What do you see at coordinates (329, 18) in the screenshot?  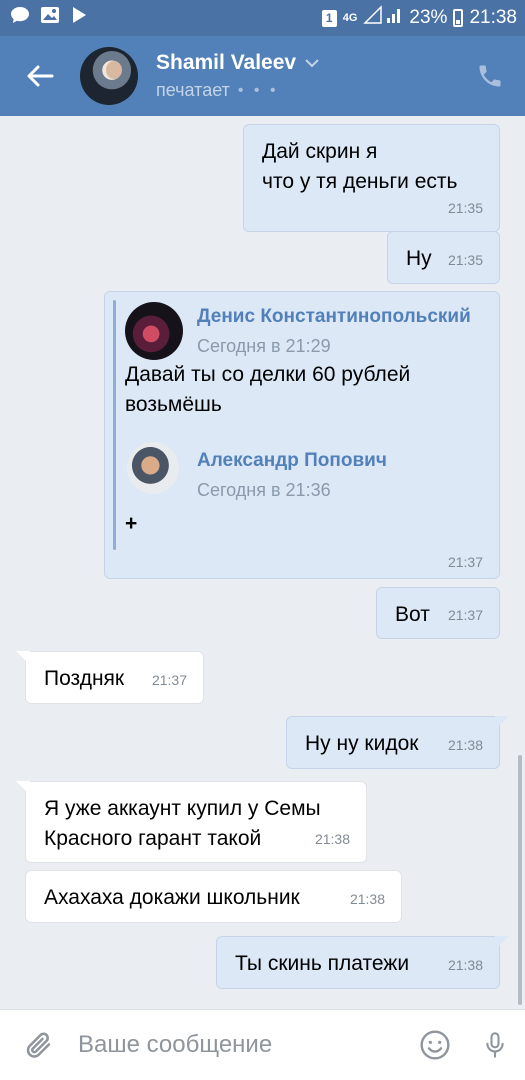 I see `sim-icon: 1` at bounding box center [329, 18].